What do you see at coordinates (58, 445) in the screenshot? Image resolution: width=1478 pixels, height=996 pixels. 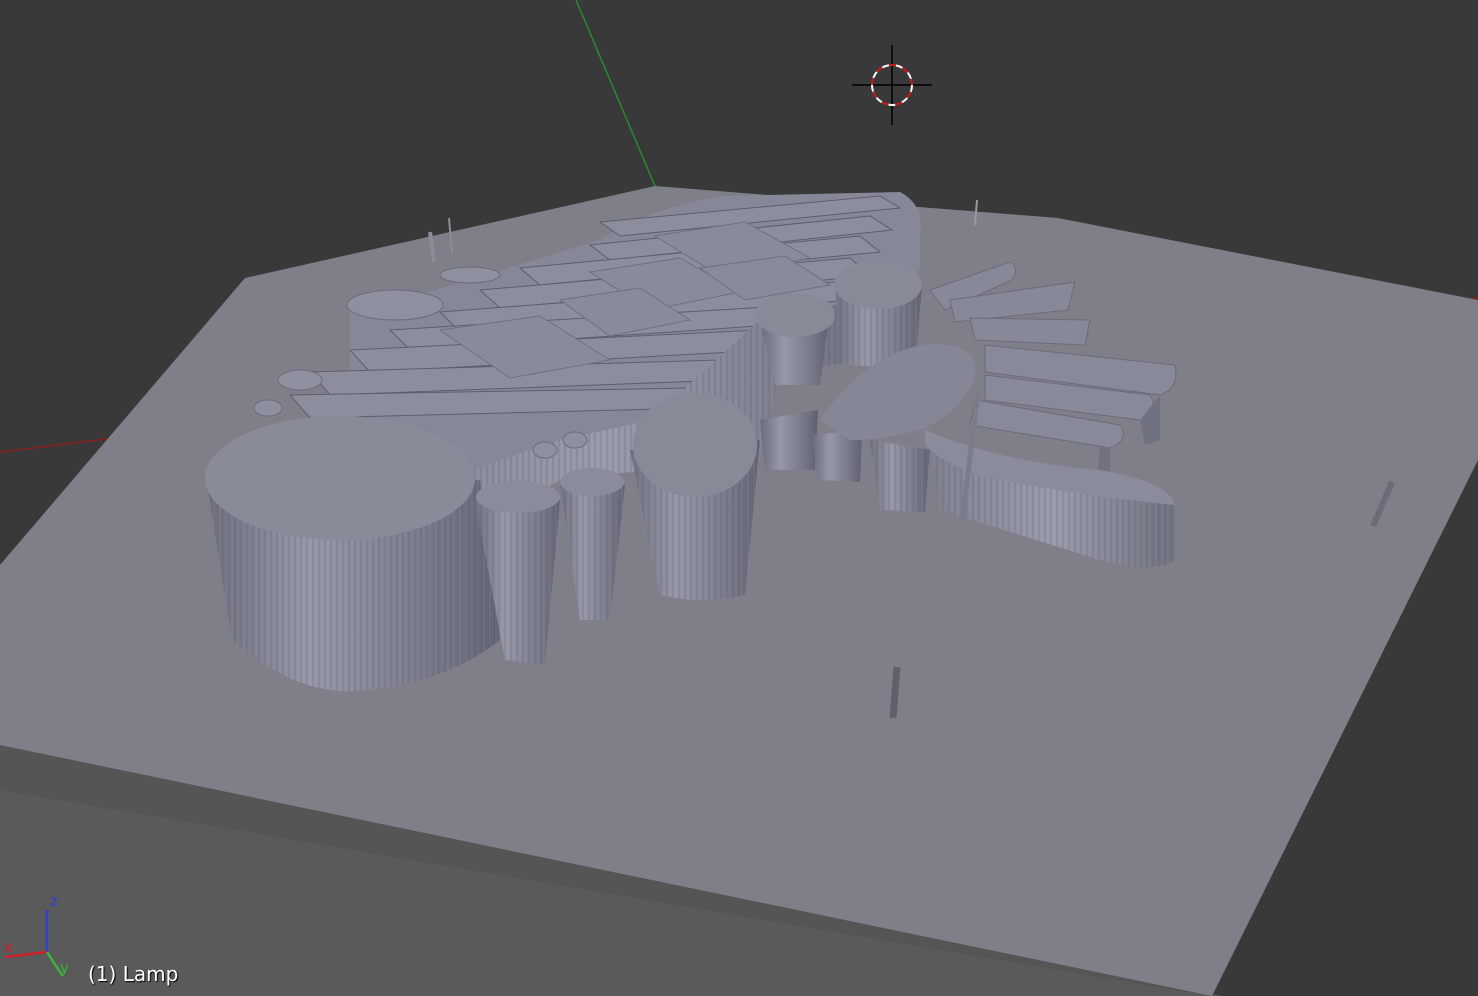 I see `grid-x-axis-line-left` at bounding box center [58, 445].